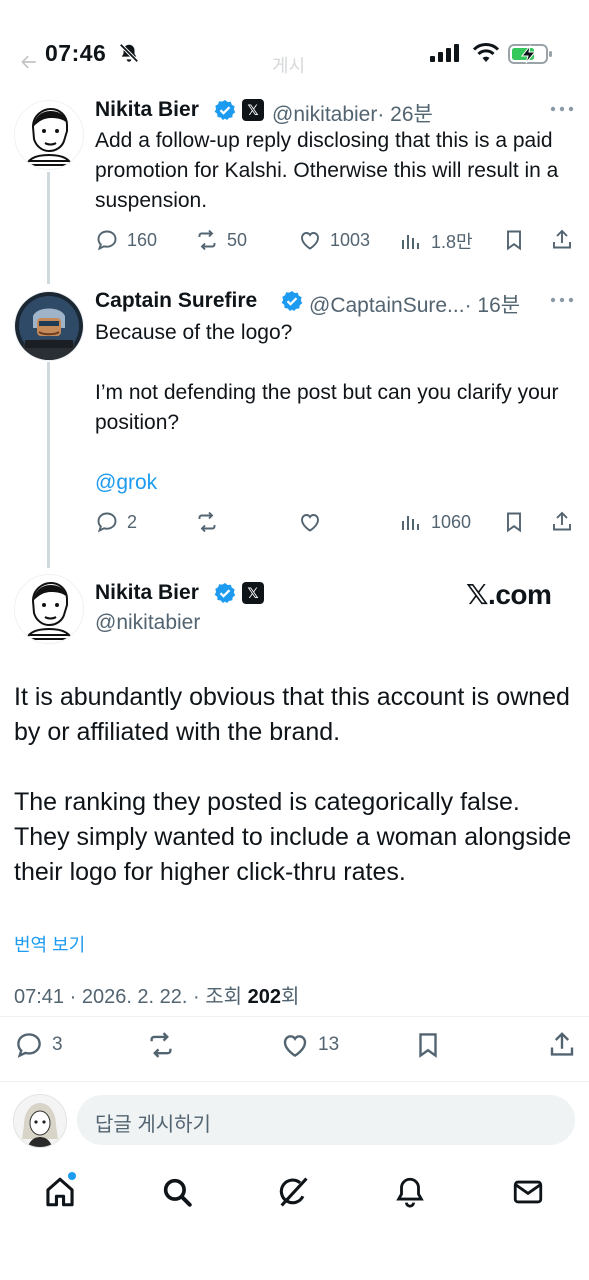 Image resolution: width=589 pixels, height=1280 pixels. What do you see at coordinates (49, 944) in the screenshot?
I see `translate-link: 번역 보기` at bounding box center [49, 944].